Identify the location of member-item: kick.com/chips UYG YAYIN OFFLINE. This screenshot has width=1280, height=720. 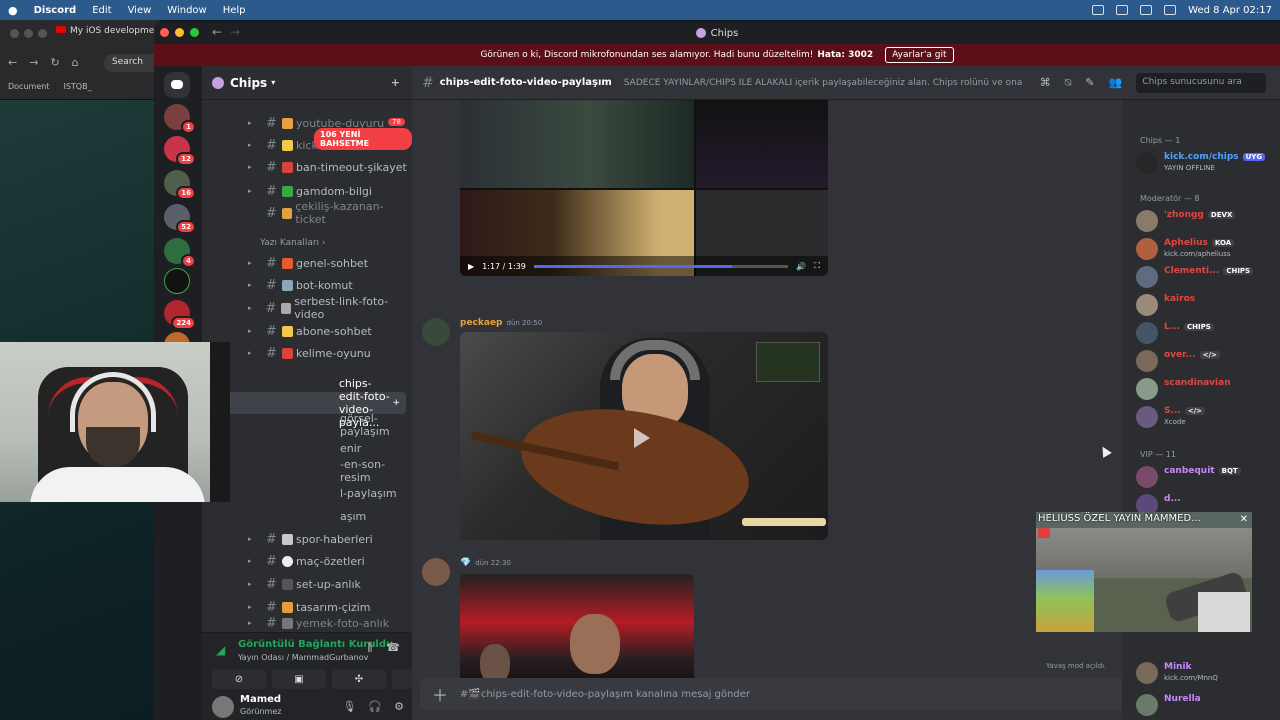
(1208, 163).